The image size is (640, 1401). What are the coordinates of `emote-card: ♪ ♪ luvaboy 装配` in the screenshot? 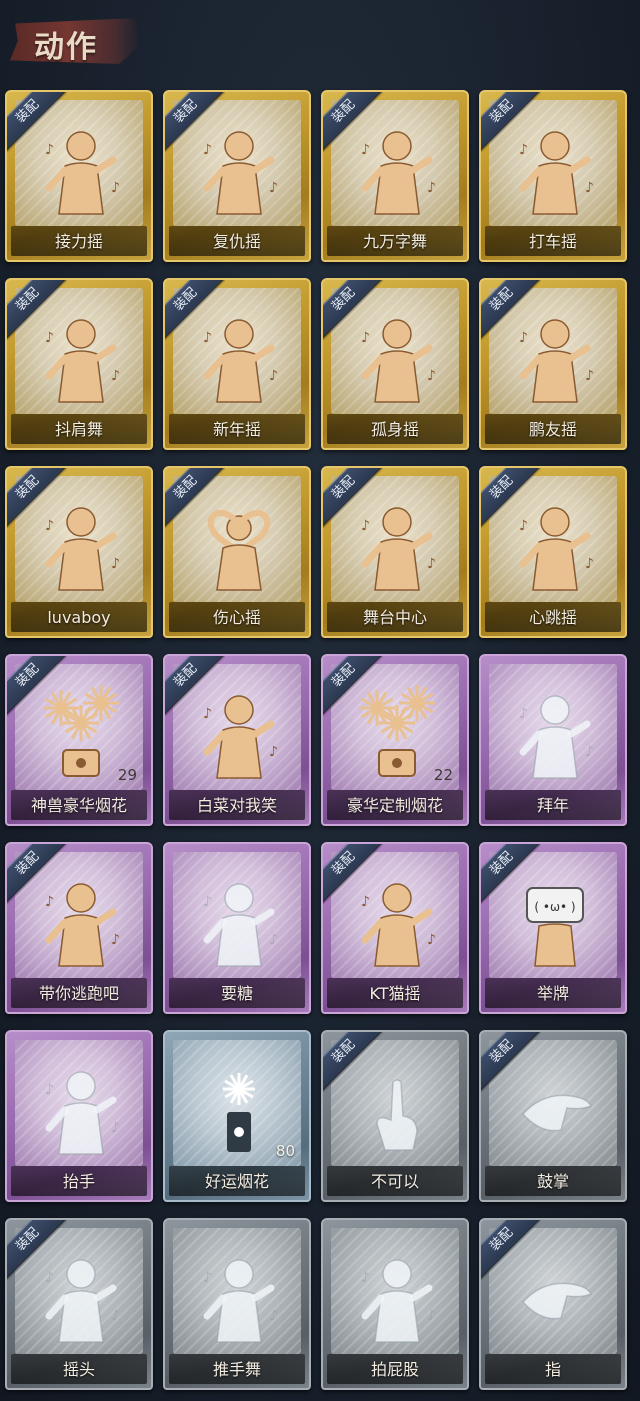 It's located at (79, 552).